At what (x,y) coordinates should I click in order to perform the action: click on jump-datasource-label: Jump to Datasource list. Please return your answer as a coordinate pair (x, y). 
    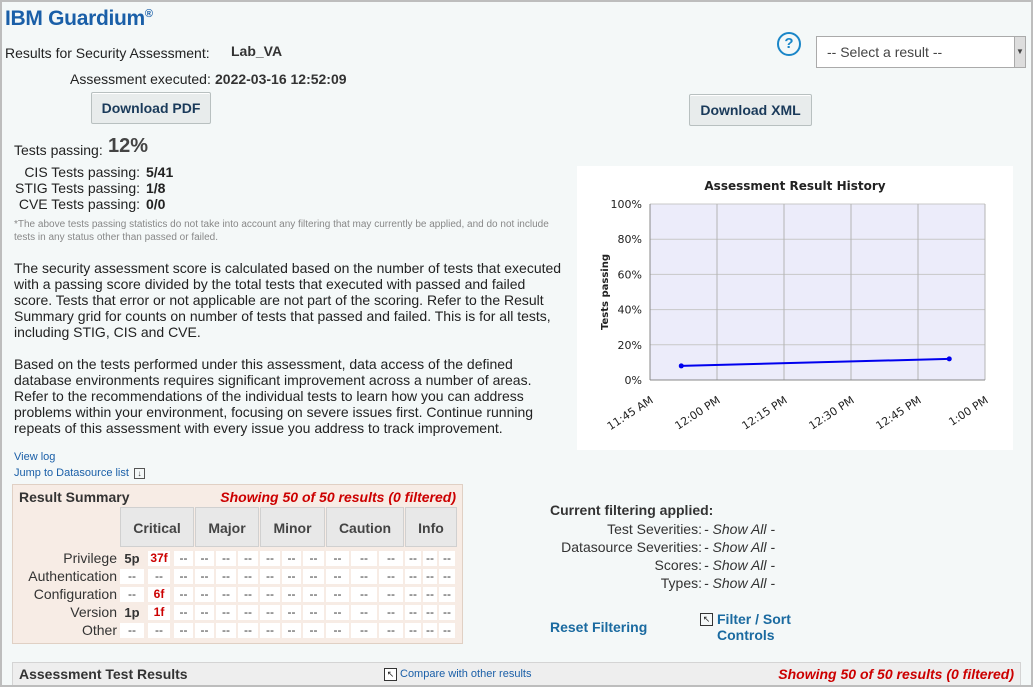
    Looking at the image, I should click on (71, 473).